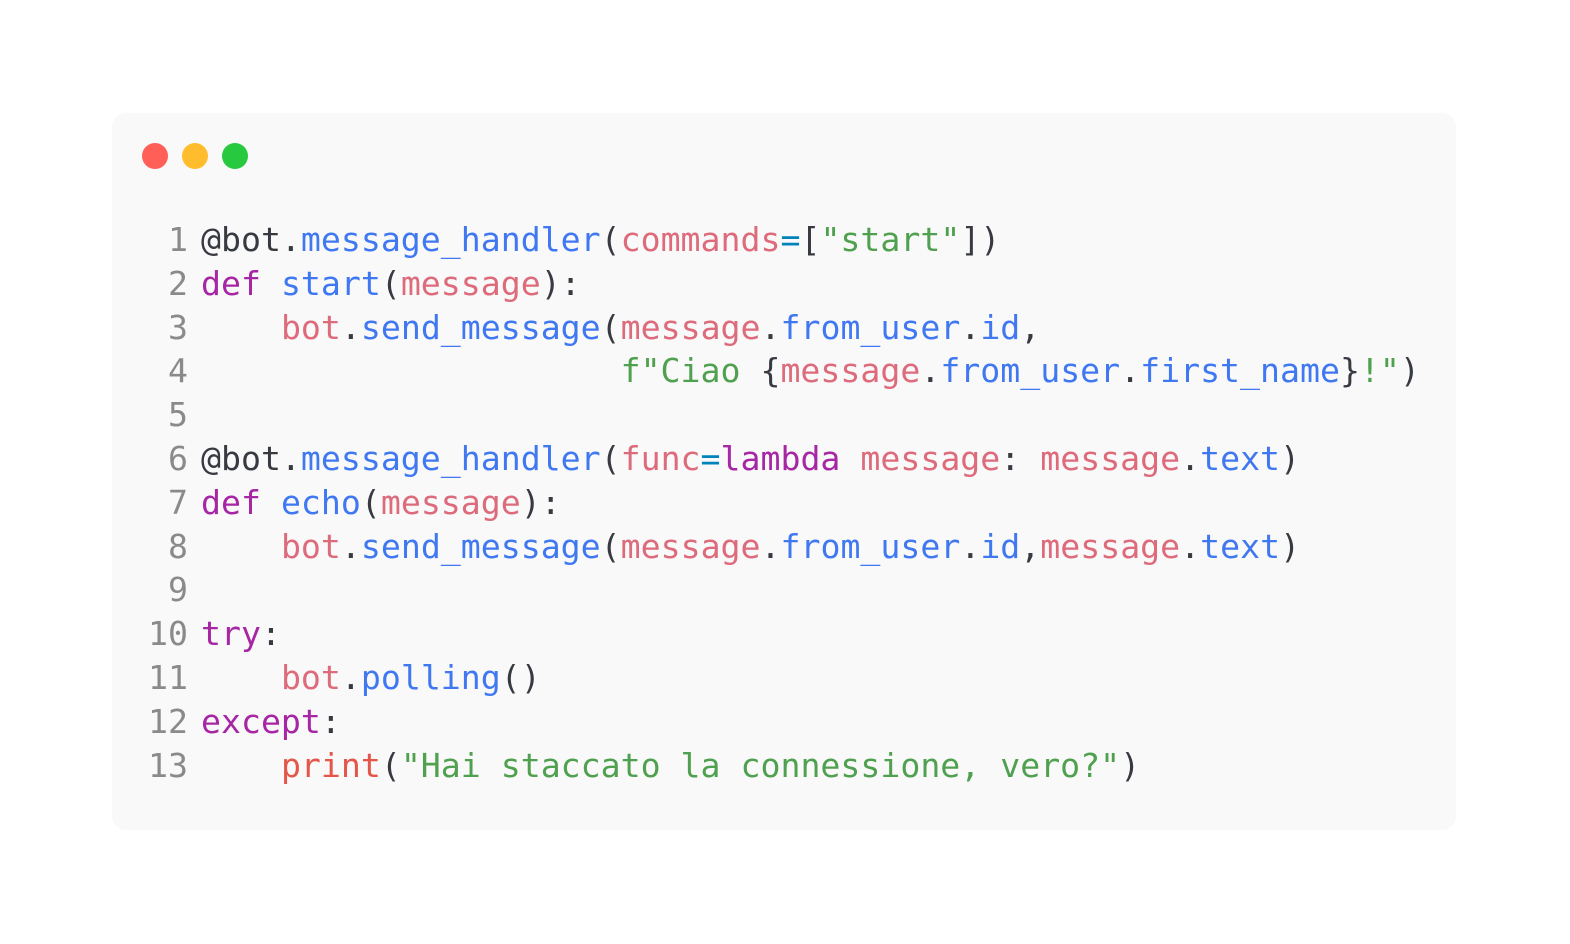 The width and height of the screenshot is (1570, 944). What do you see at coordinates (780, 722) in the screenshot?
I see `code-line: 12 except:` at bounding box center [780, 722].